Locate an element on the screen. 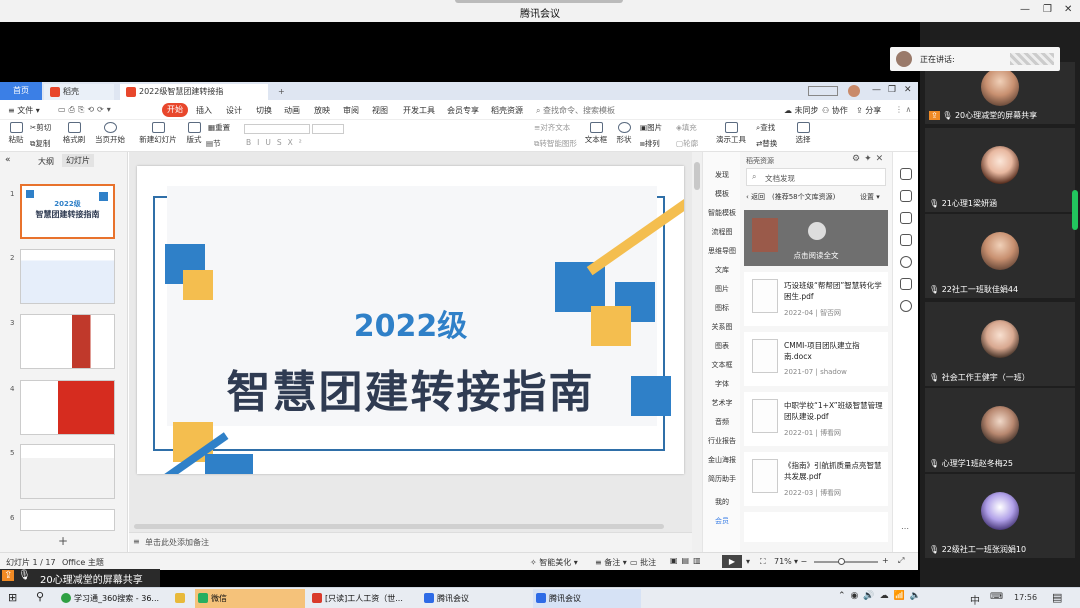 This screenshot has height=608, width=1080. menu-file: ≡ 文件 ▾ is located at coordinates (24, 110).